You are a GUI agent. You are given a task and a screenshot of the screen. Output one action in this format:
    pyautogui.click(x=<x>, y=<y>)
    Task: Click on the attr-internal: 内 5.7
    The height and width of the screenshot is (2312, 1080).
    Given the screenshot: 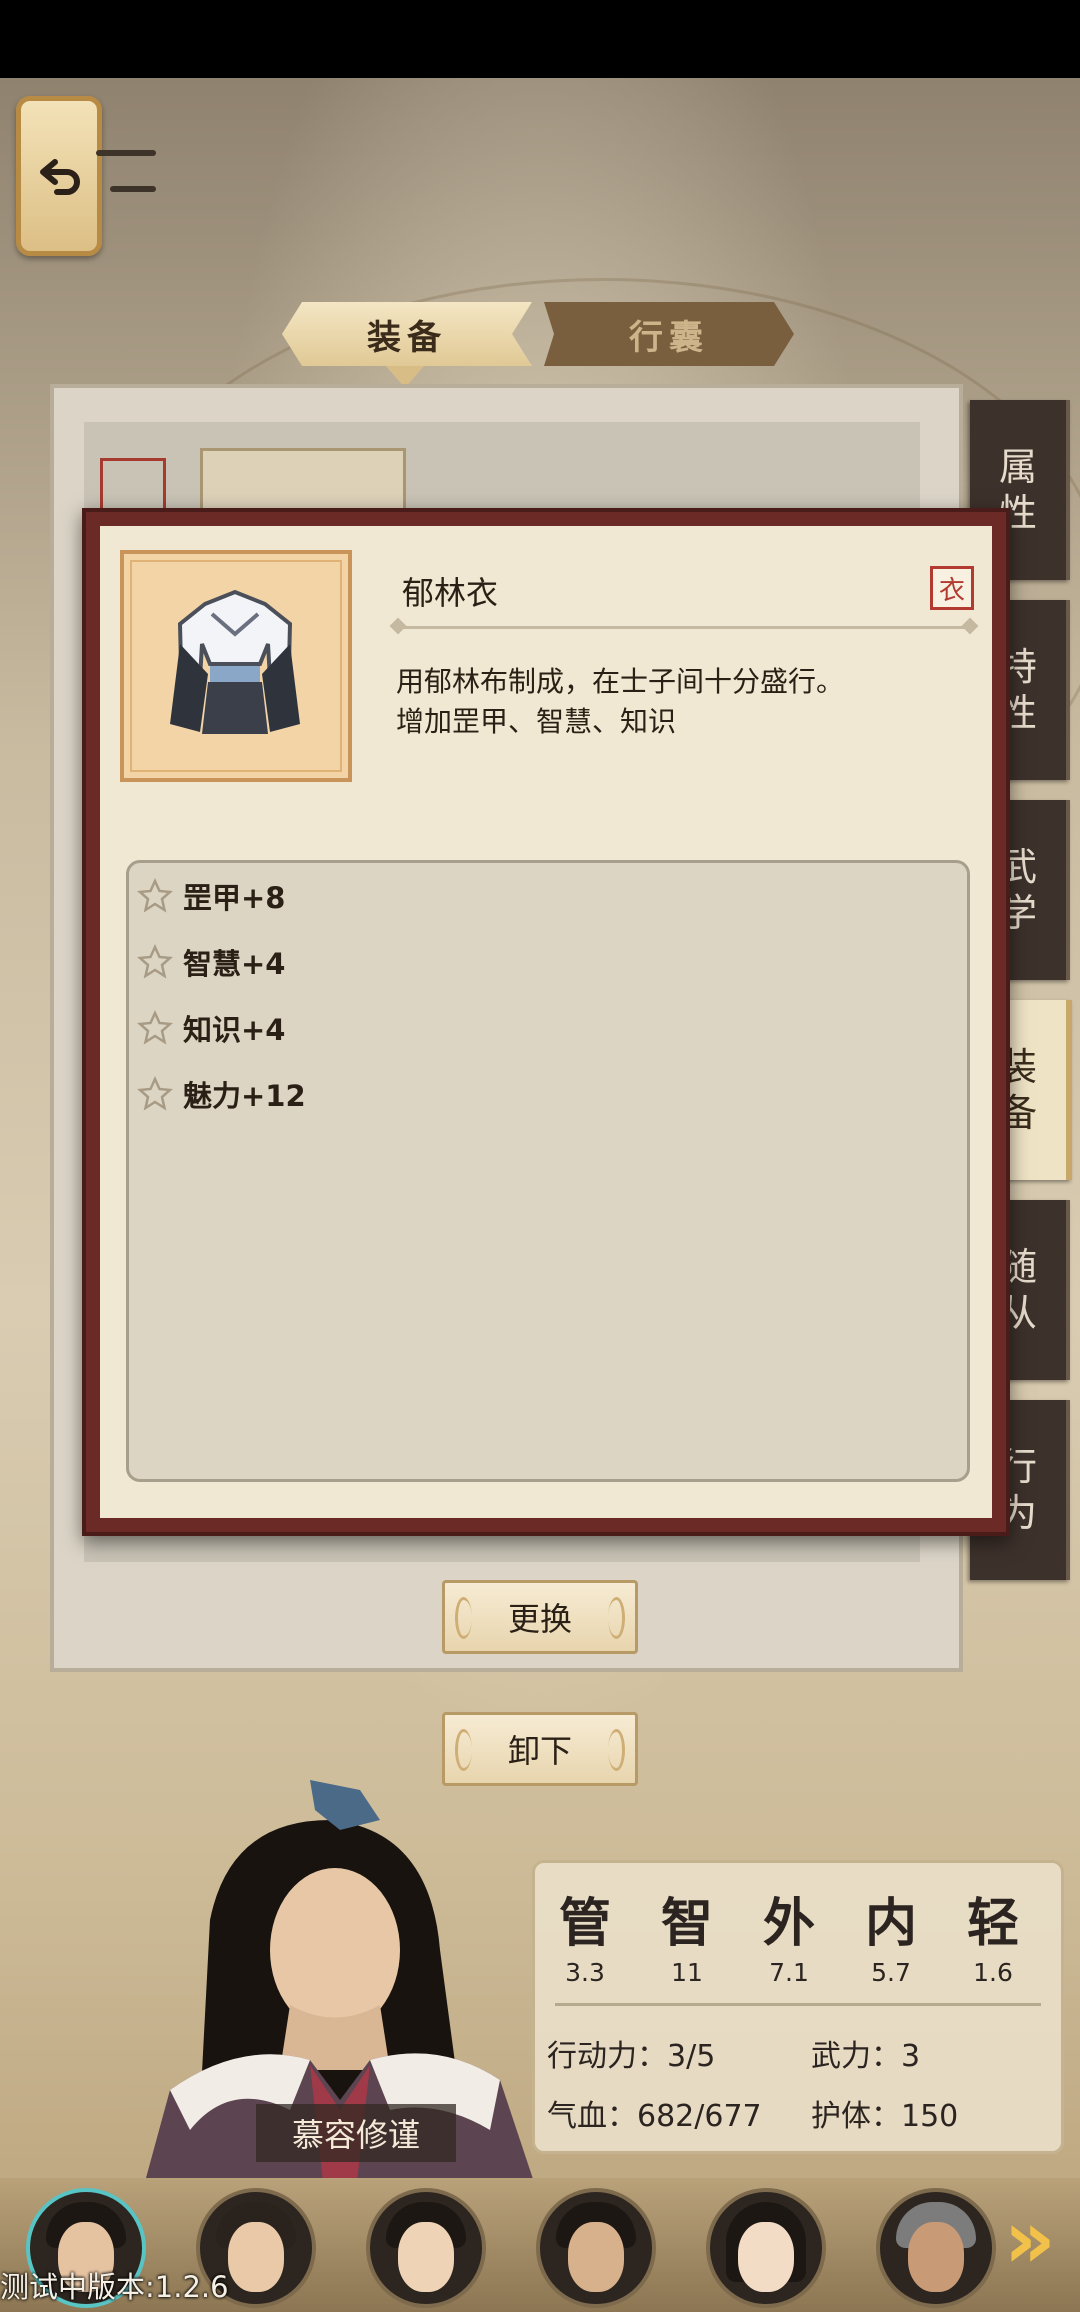 What is the action you would take?
    pyautogui.click(x=891, y=1934)
    